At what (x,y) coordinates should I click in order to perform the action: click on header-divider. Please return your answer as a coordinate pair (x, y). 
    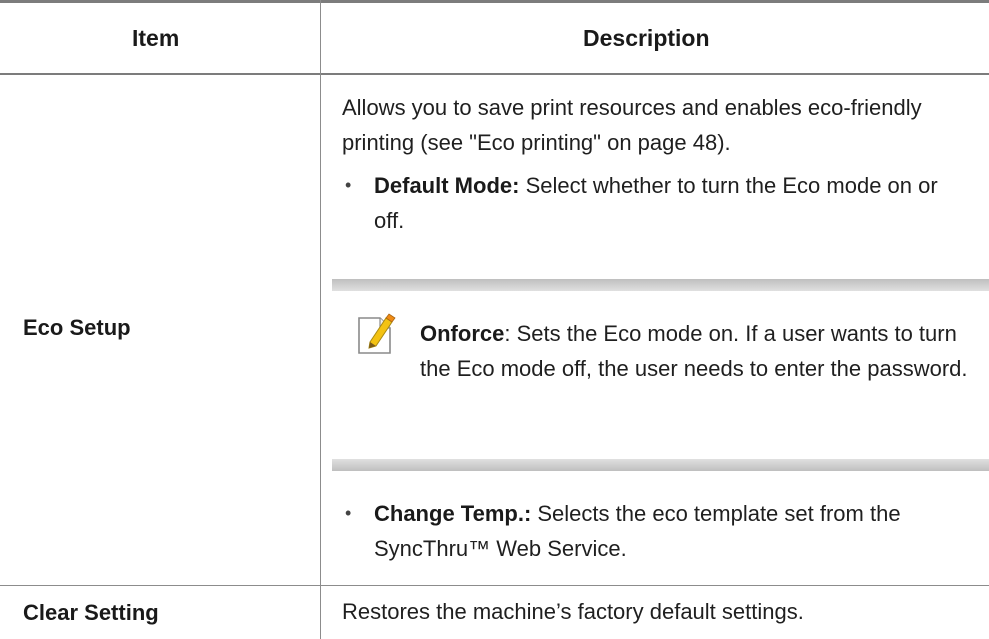
    Looking at the image, I should click on (494, 74).